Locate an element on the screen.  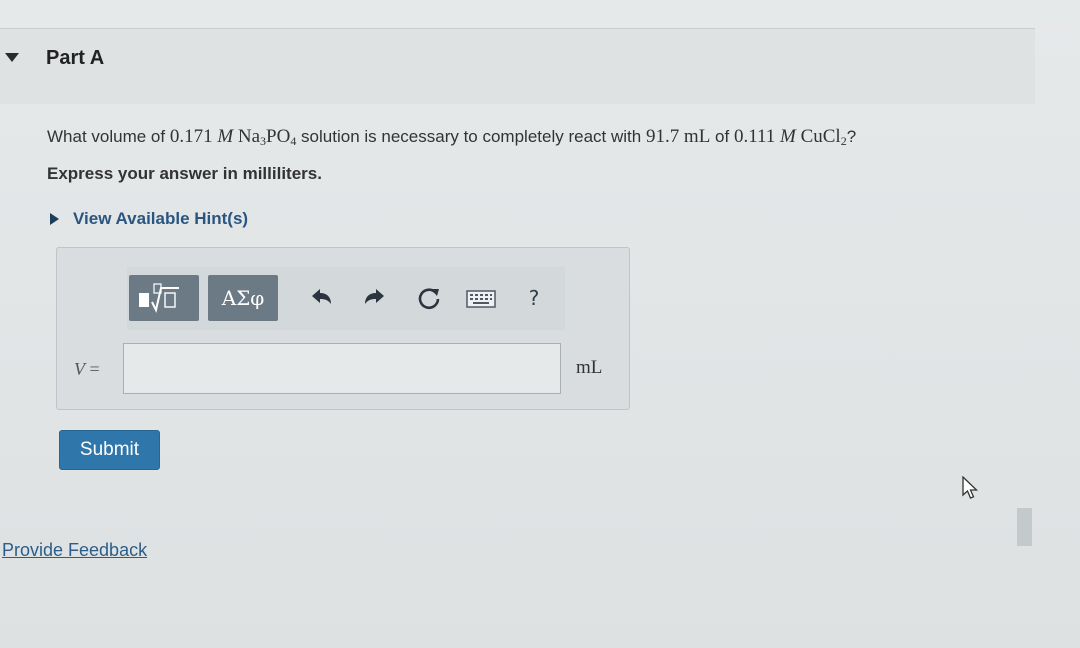
provide-feedback-link: Provide Feedback is located at coordinates (74, 550).